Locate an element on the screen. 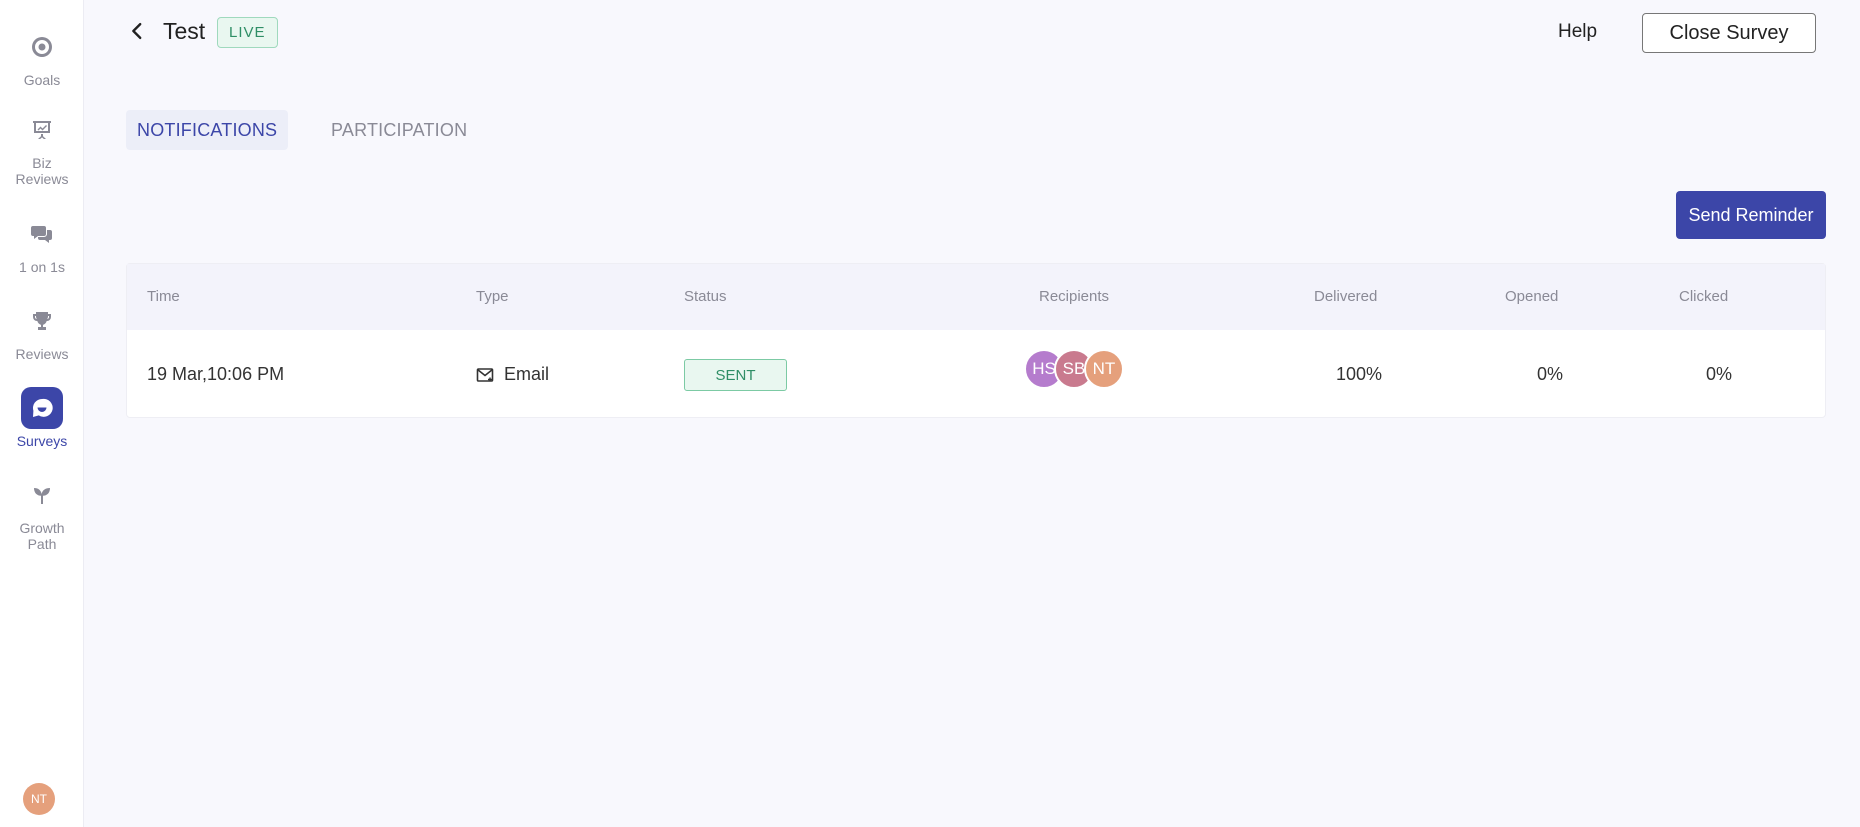 Image resolution: width=1860 pixels, height=827 pixels. sidebar-item-one-on-ones: 1 on 1s is located at coordinates (42, 244).